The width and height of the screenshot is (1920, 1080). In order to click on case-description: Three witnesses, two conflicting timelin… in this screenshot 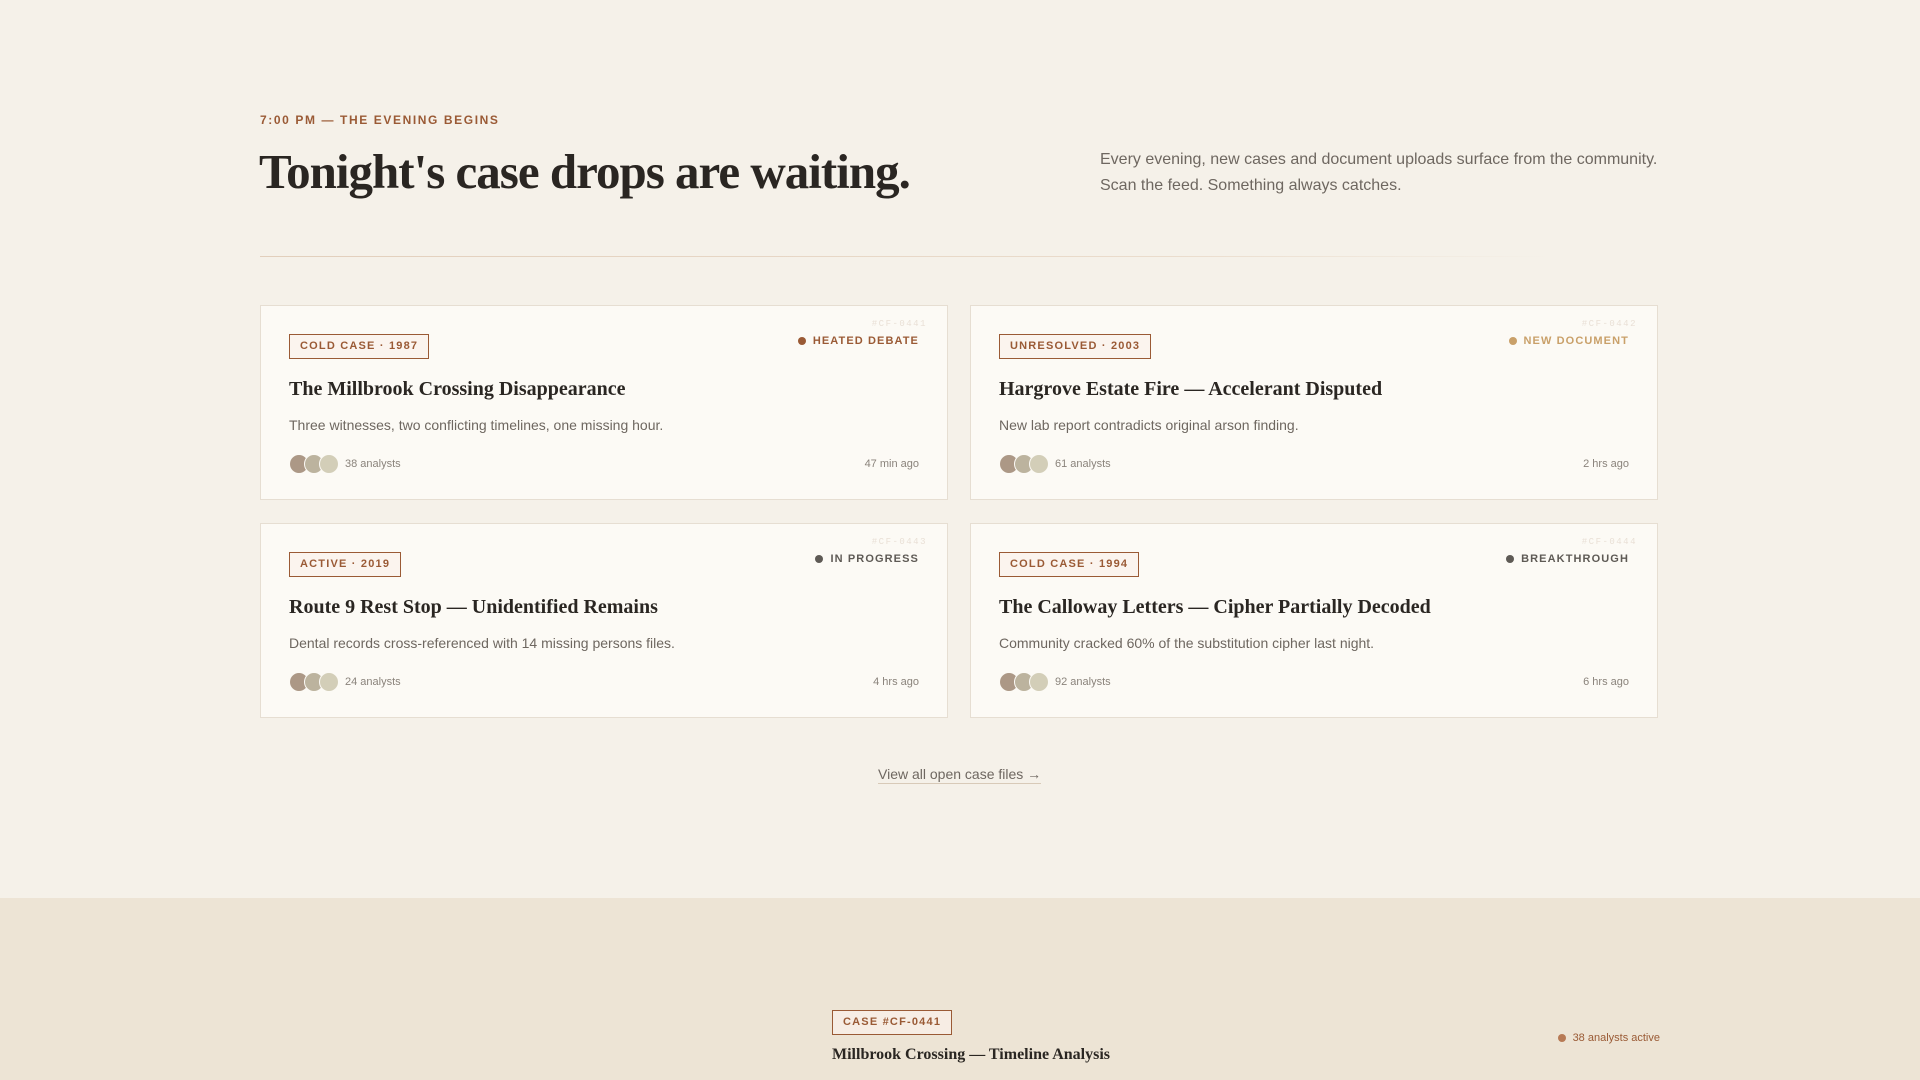, I will do `click(476, 425)`.